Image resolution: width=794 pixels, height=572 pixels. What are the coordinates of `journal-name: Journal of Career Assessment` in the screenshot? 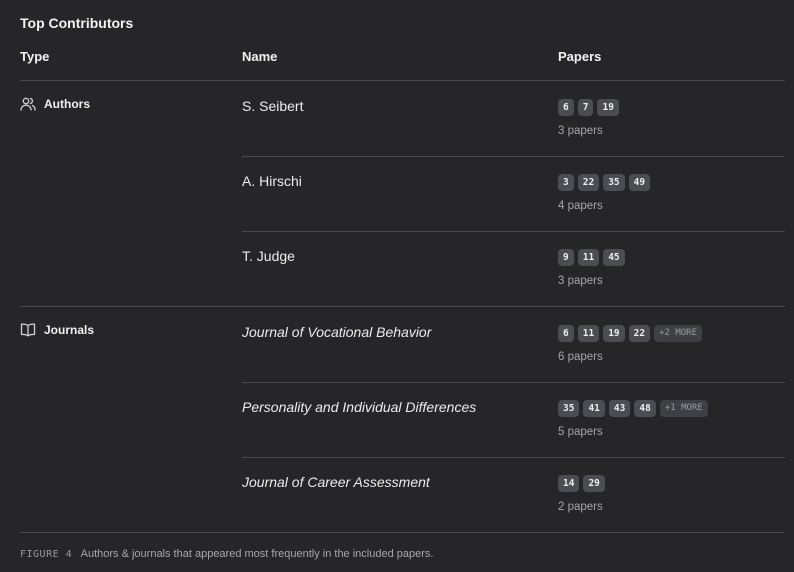 It's located at (336, 482).